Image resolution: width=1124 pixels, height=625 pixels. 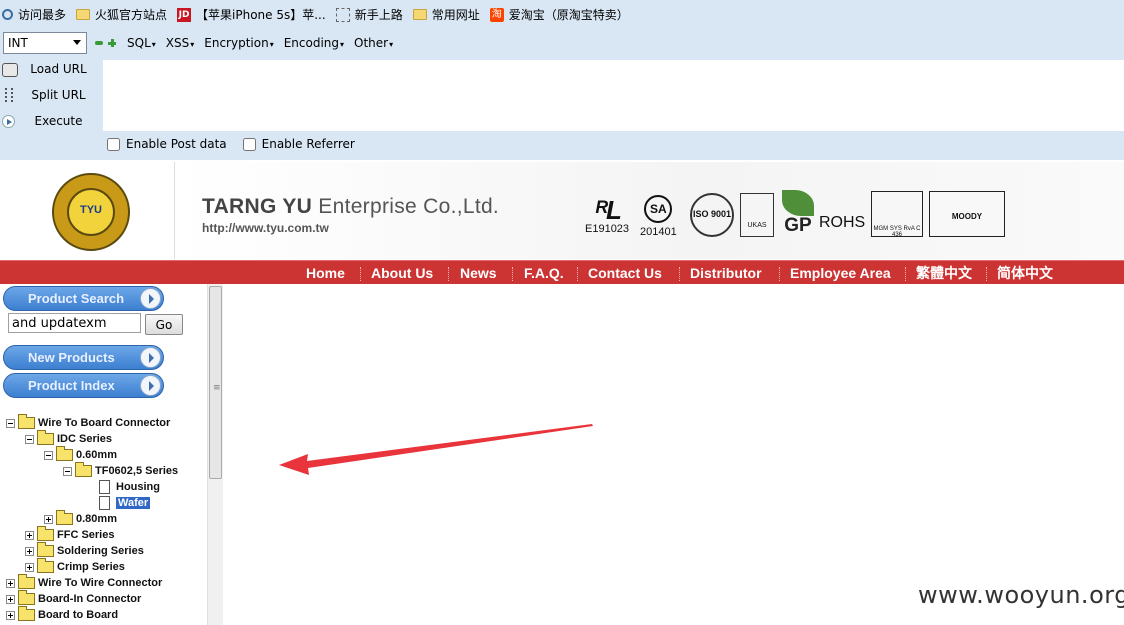 I want to click on moody-badge: MOODY, so click(x=967, y=214).